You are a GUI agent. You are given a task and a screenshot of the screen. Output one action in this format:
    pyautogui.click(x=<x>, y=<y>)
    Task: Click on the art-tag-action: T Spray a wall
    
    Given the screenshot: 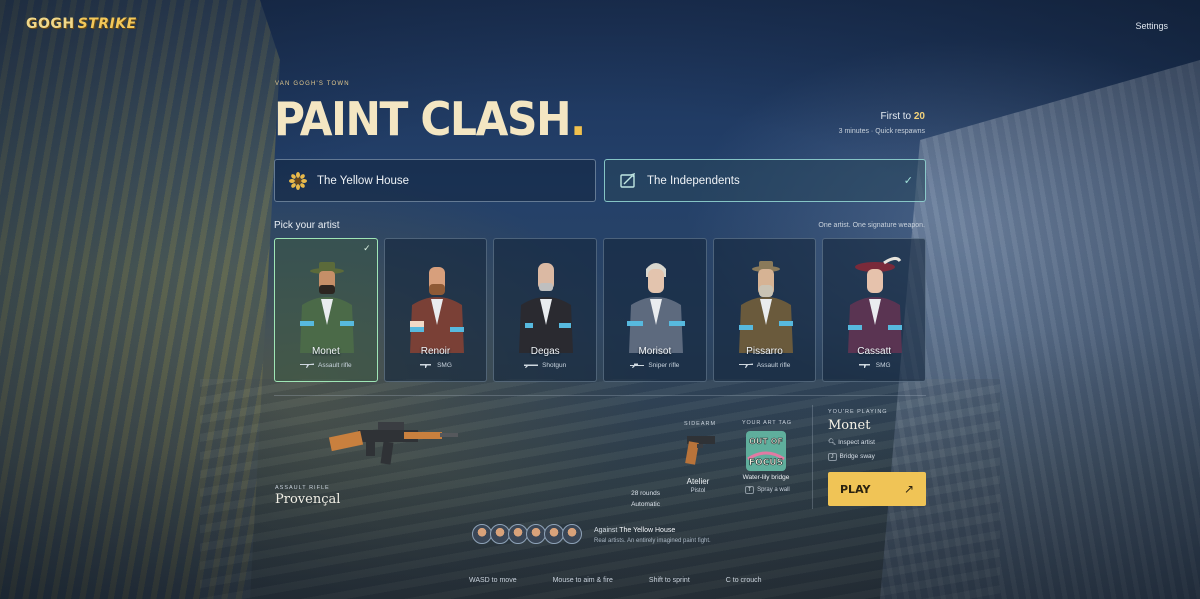 What is the action you would take?
    pyautogui.click(x=767, y=490)
    